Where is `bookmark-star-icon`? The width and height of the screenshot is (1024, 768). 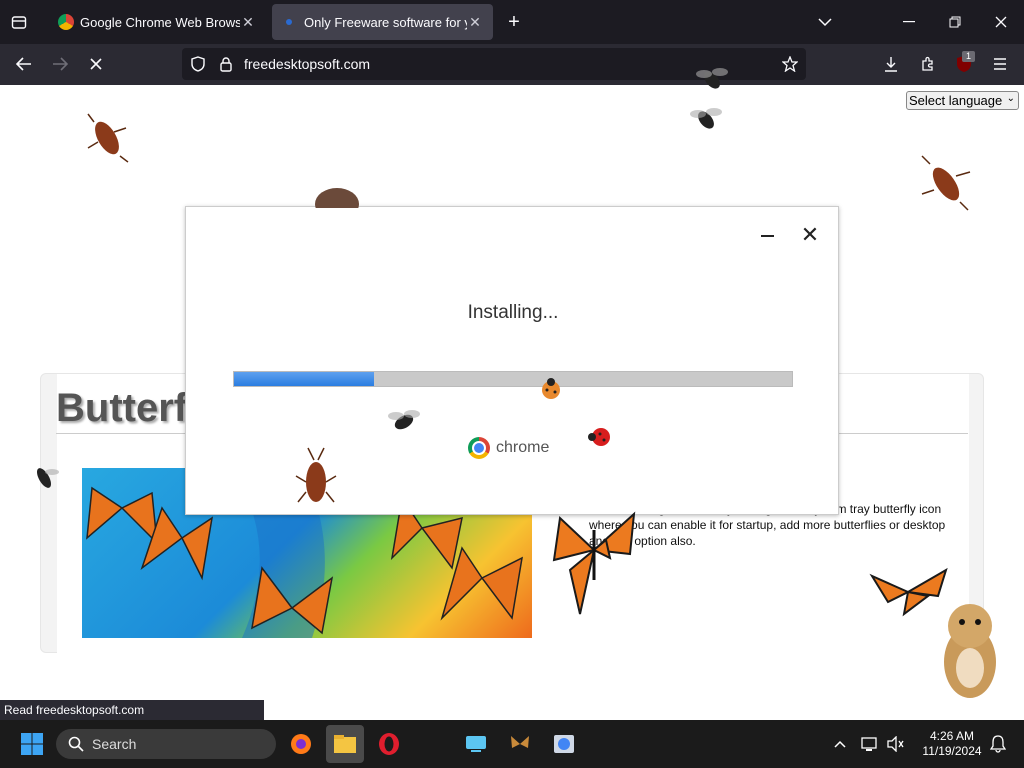
bookmark-star-icon is located at coordinates (790, 64).